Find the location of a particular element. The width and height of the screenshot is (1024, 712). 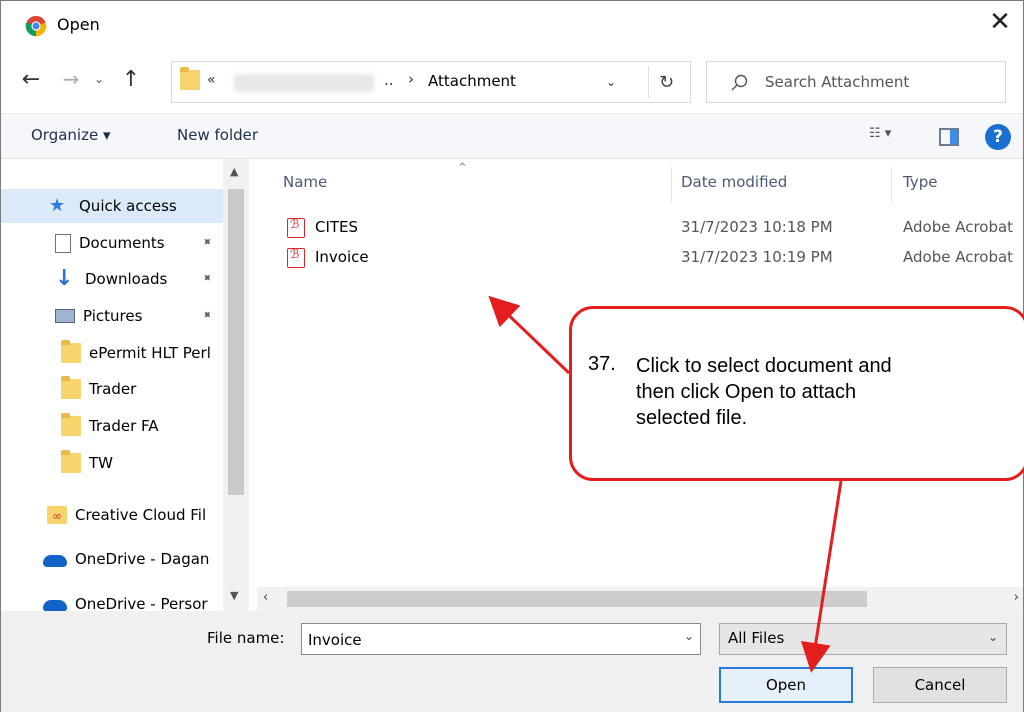

file-row-invoice: Invoice 31/7/2023 10:19 PM Adobe Acrobat is located at coordinates (640, 259).